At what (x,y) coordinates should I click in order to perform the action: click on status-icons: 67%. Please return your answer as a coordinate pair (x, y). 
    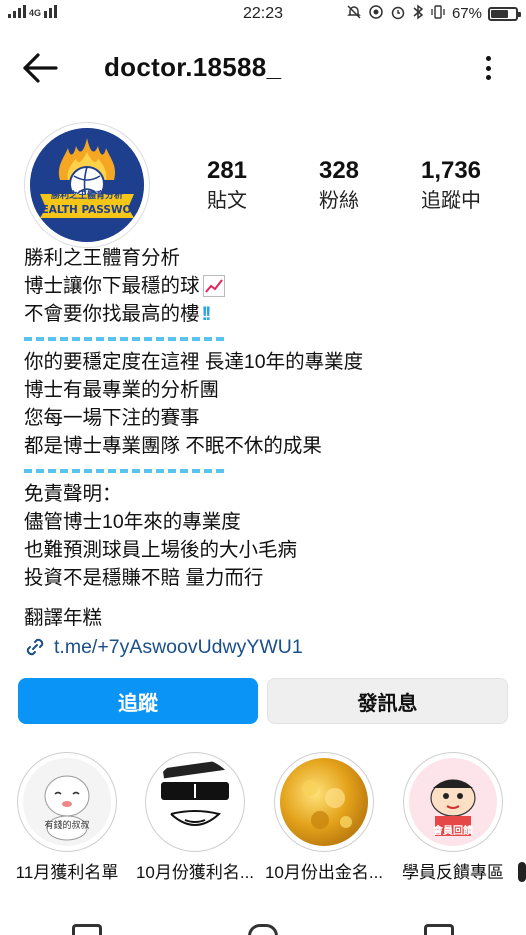
    Looking at the image, I should click on (433, 13).